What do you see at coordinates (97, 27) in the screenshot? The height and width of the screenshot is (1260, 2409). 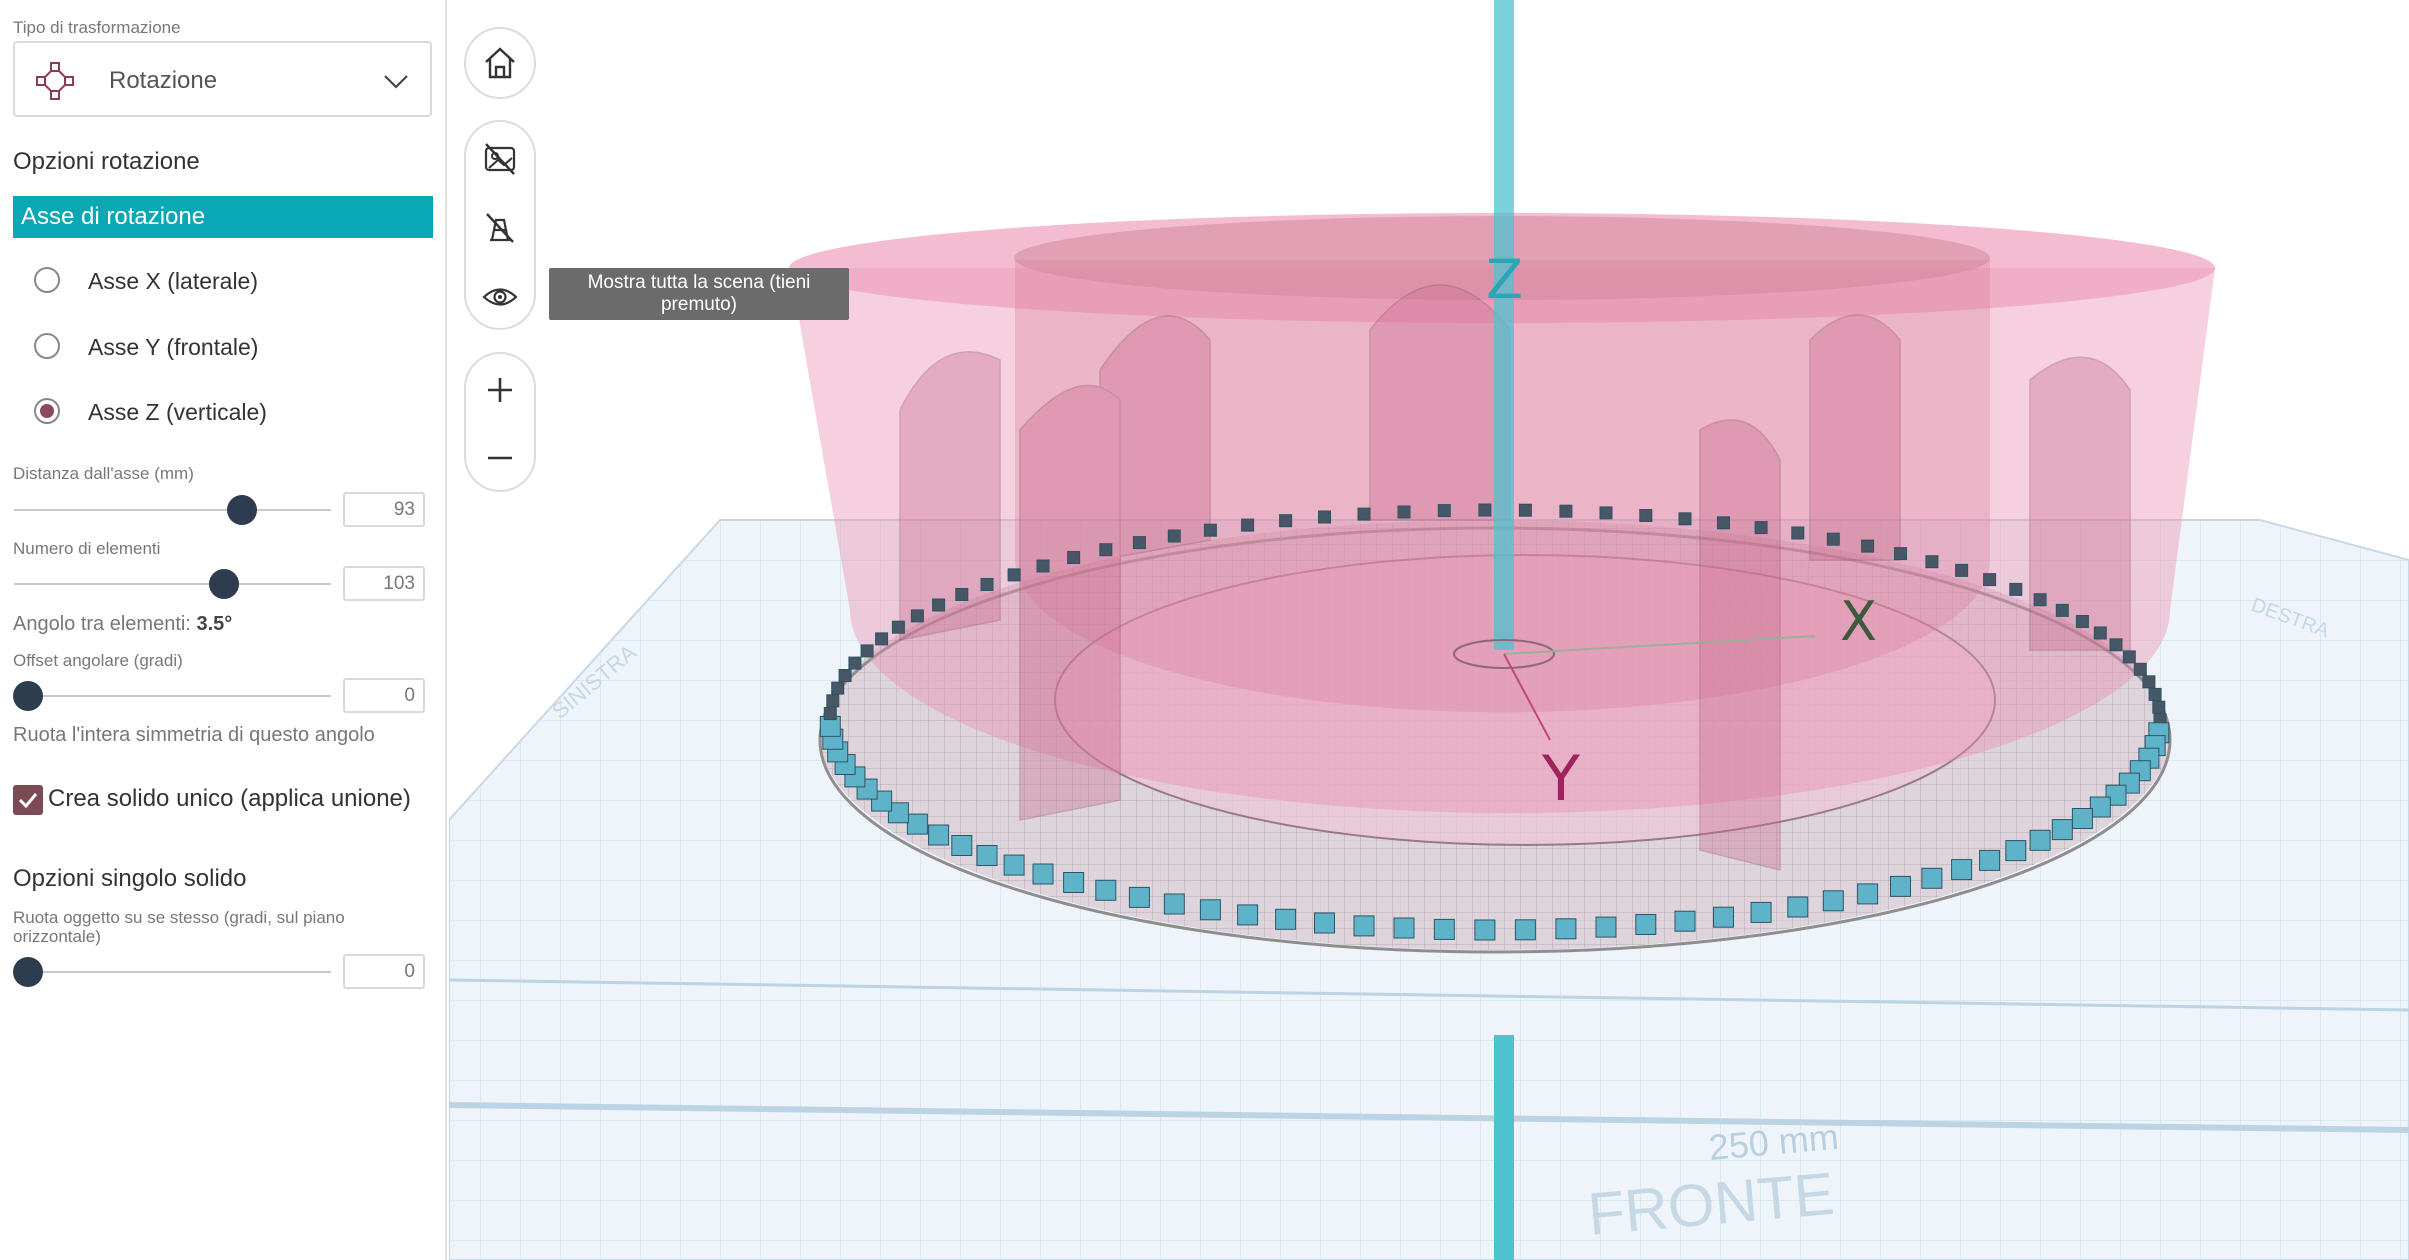 I see `transform-type-label: Tipo di trasformazione` at bounding box center [97, 27].